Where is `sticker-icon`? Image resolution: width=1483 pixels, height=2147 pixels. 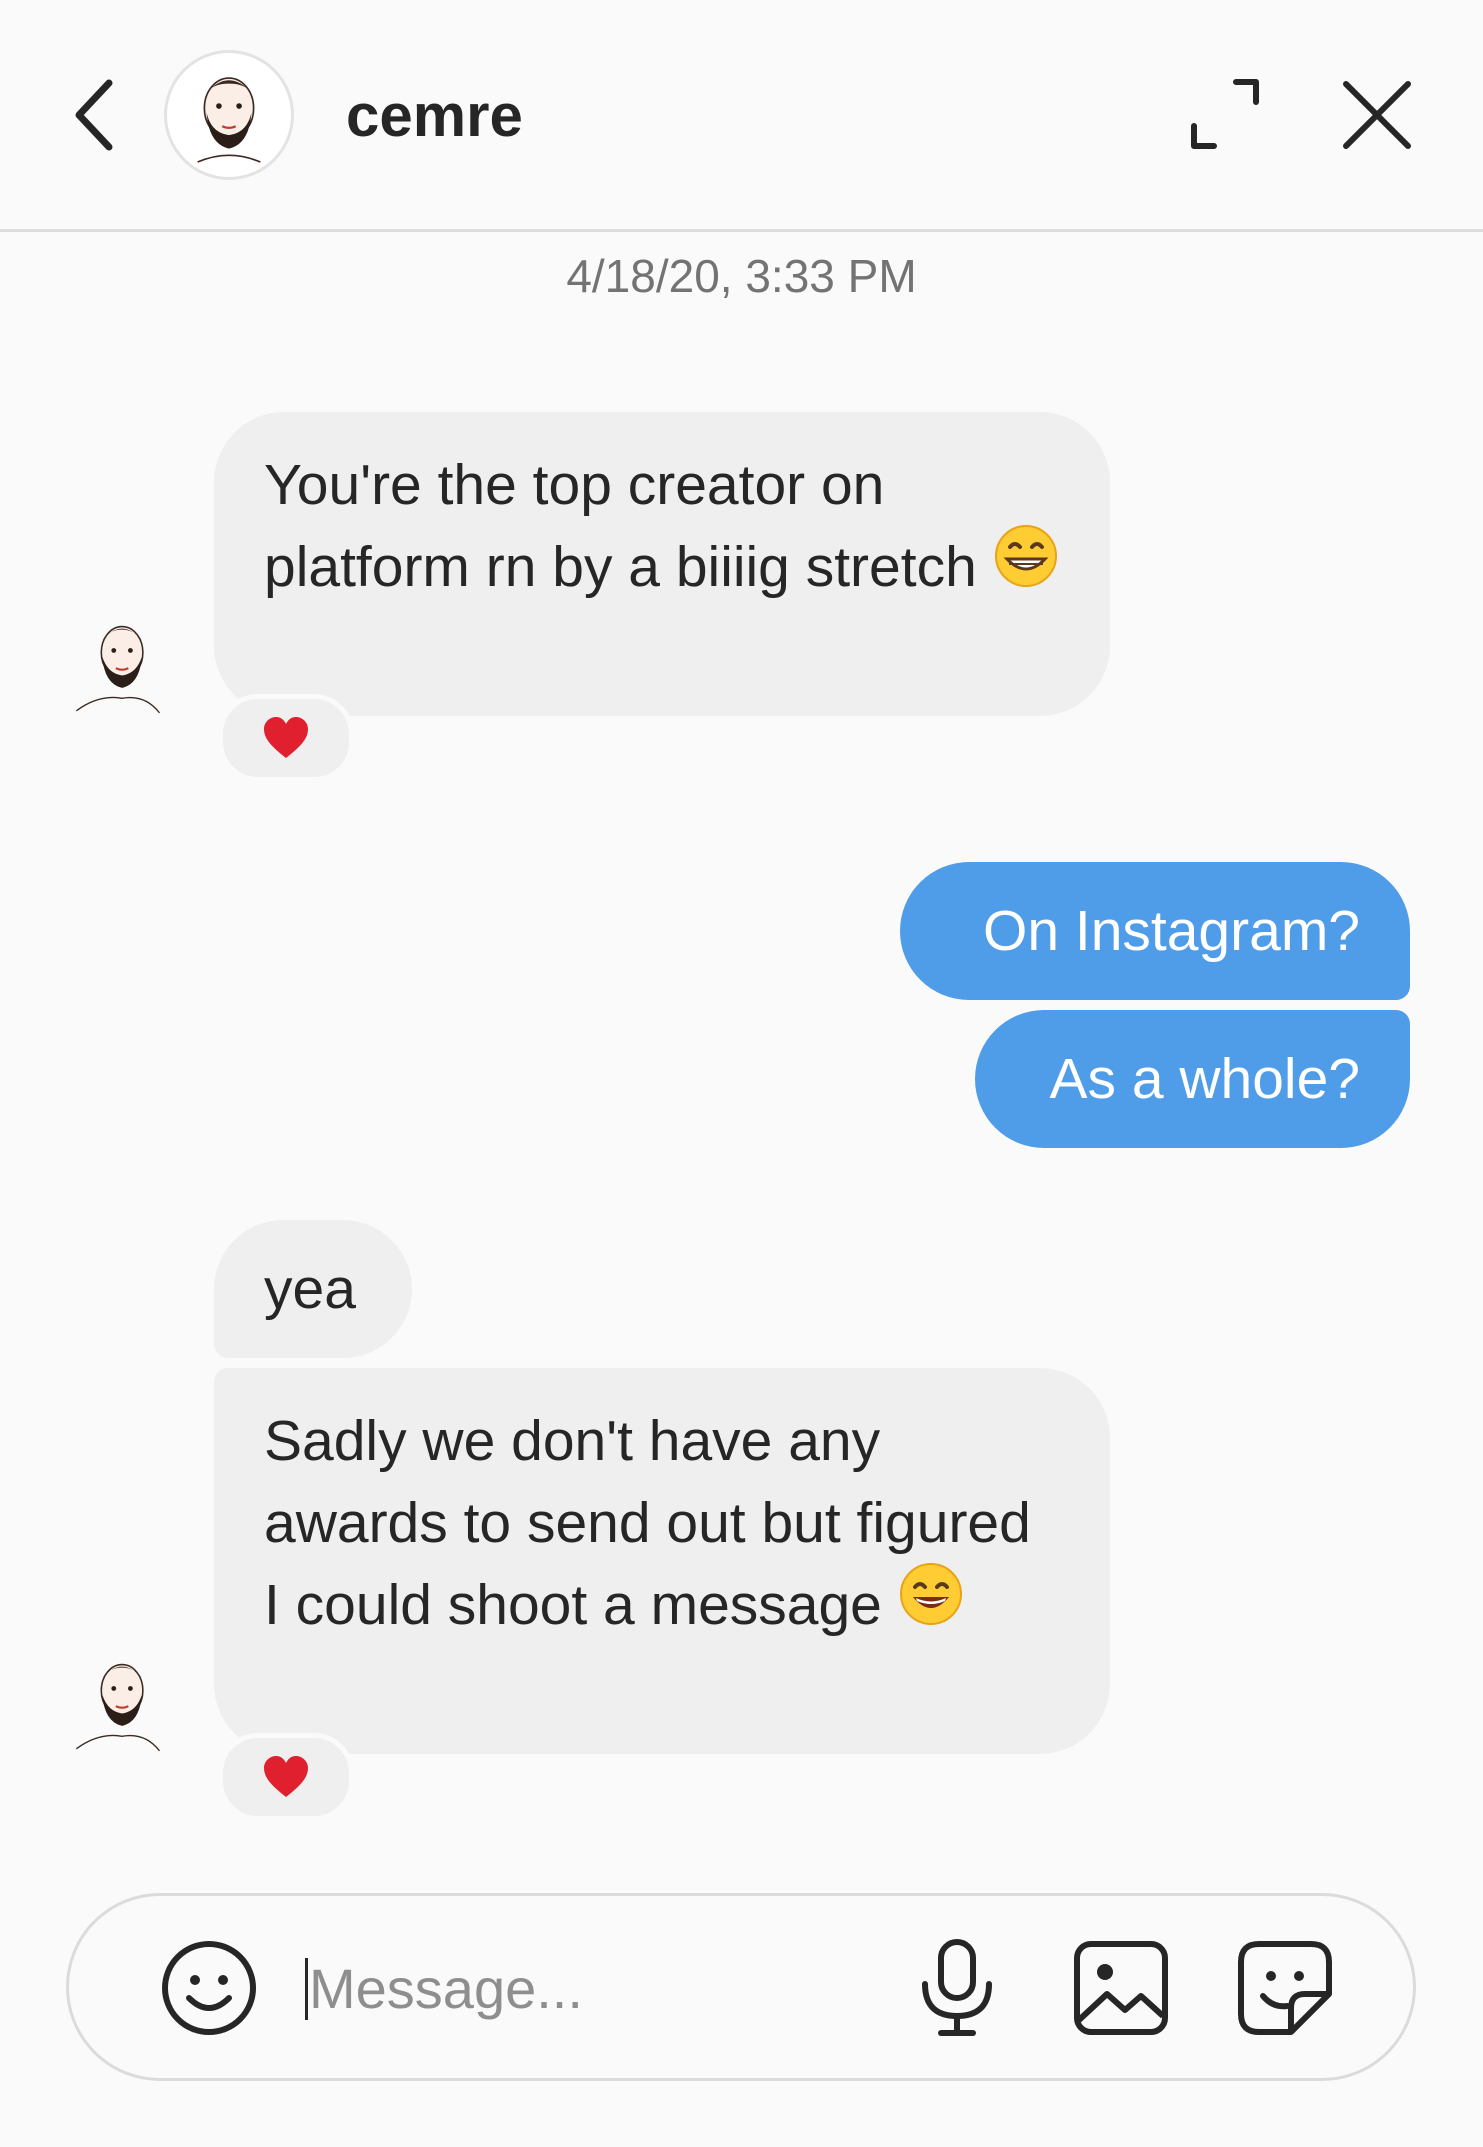
sticker-icon is located at coordinates (1285, 1988).